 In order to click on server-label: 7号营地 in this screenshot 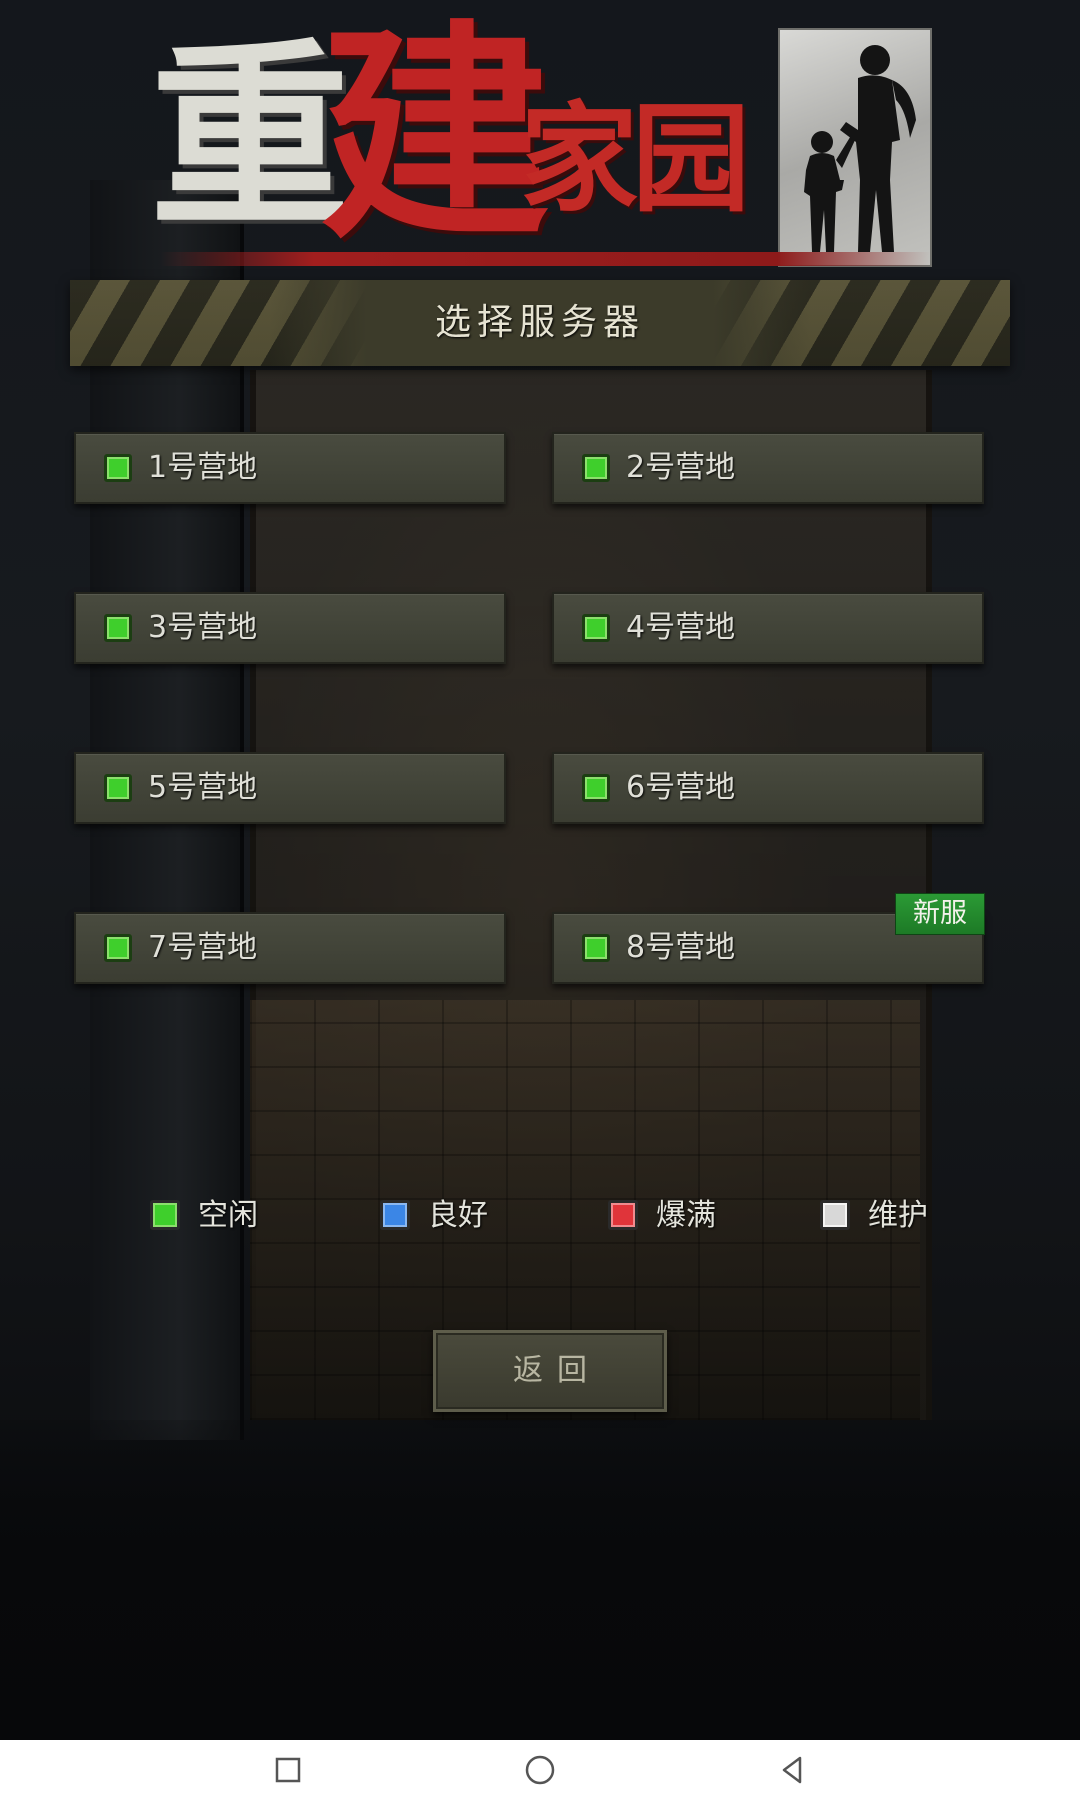, I will do `click(203, 947)`.